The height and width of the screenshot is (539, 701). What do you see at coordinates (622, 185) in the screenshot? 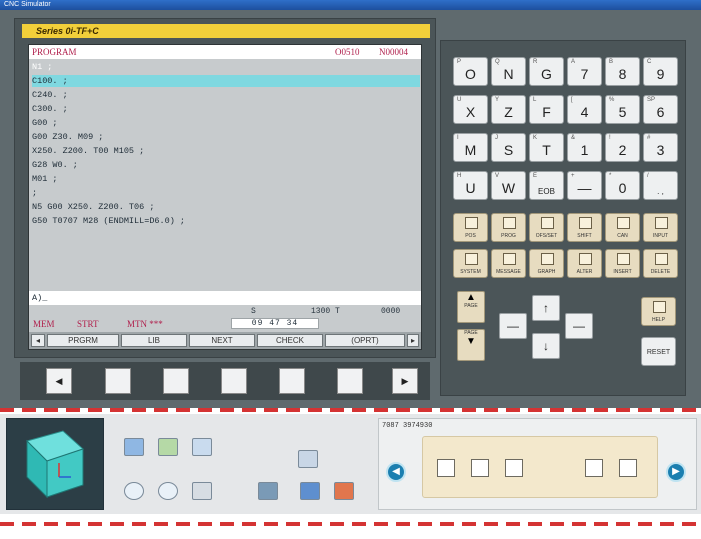
I see `key-0: * 0` at bounding box center [622, 185].